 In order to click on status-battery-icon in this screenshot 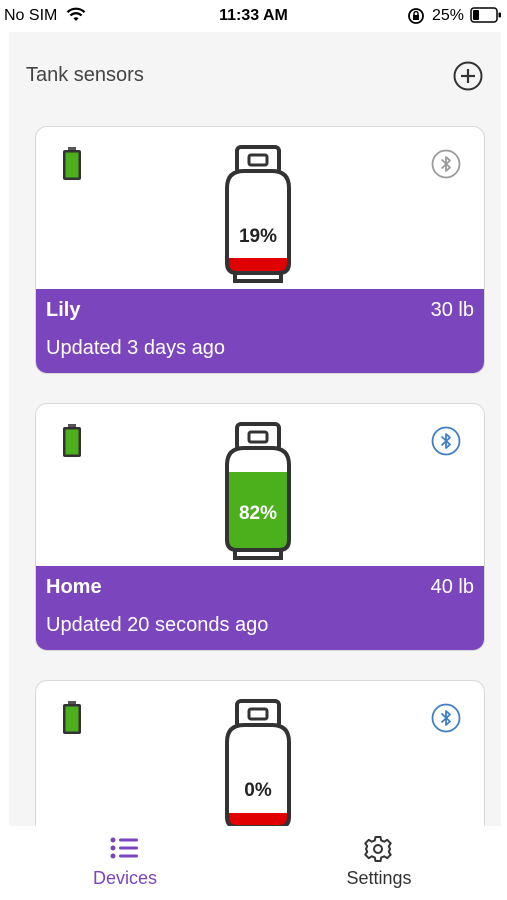, I will do `click(485, 15)`.